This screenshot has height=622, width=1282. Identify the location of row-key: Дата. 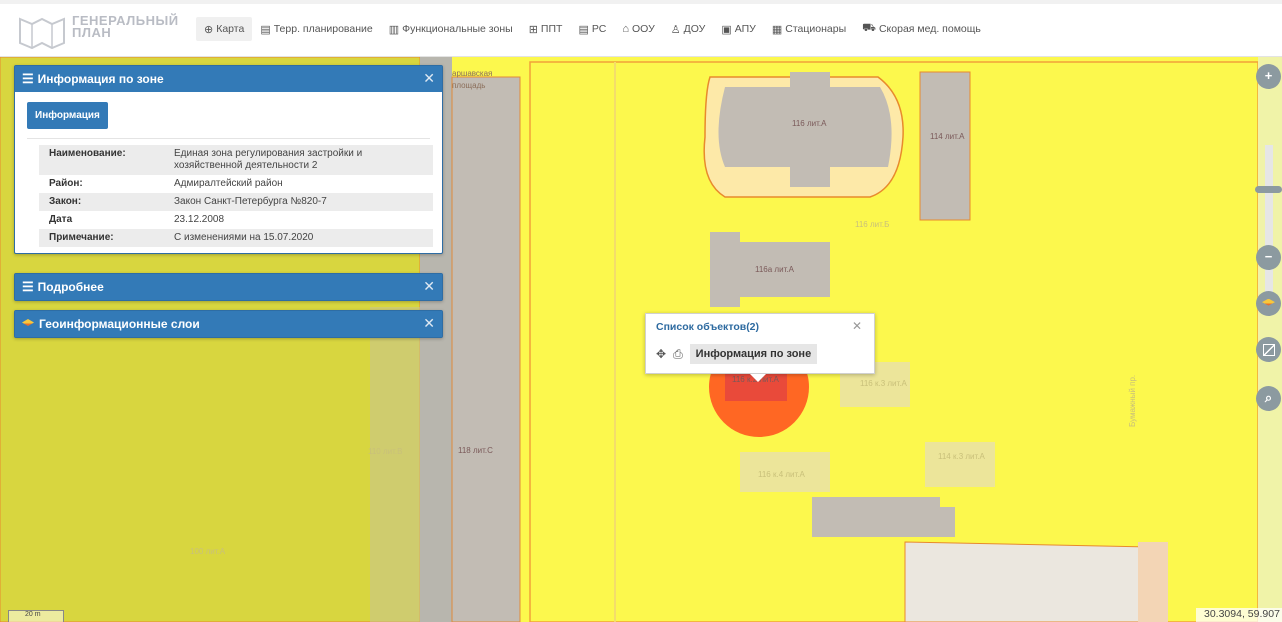
(61, 219).